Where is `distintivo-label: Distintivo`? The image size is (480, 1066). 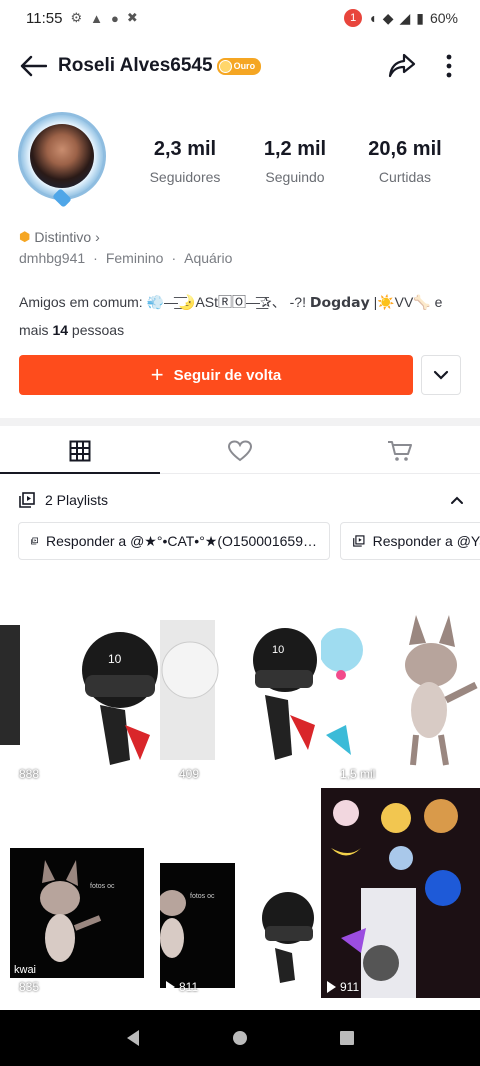 distintivo-label: Distintivo is located at coordinates (63, 237).